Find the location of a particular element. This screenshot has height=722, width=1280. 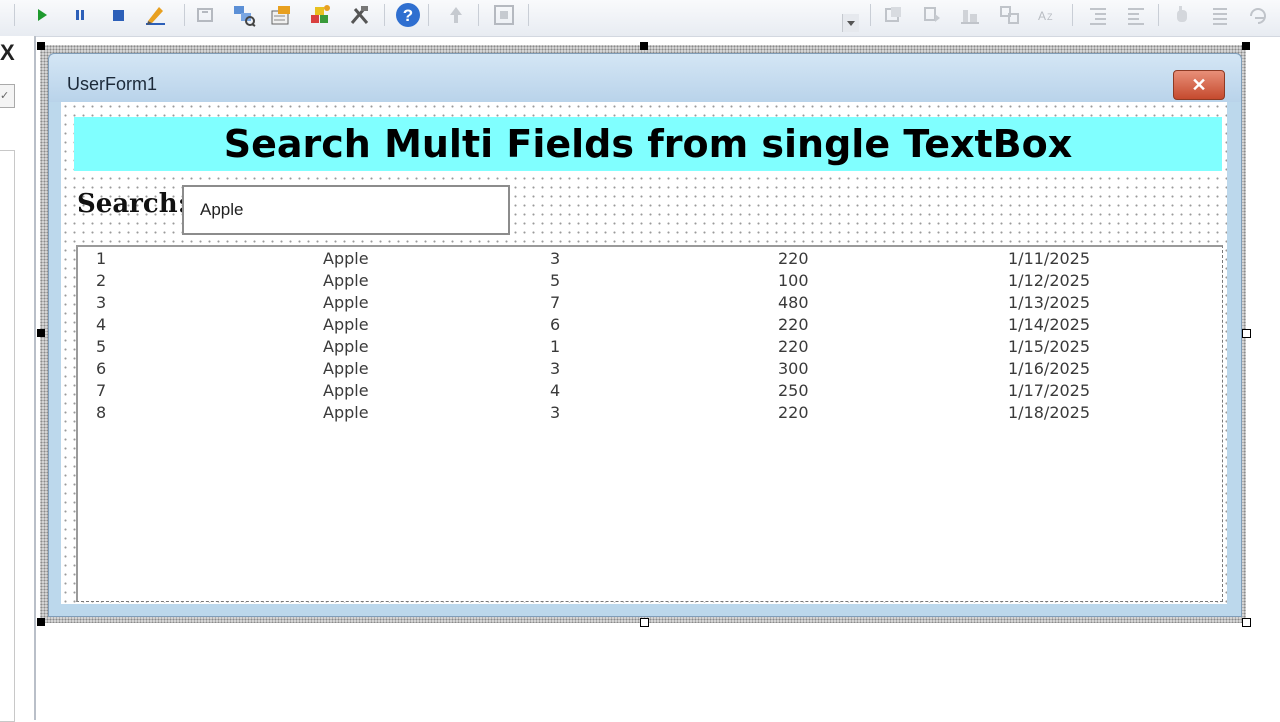

list-cell: 1/11/2025 is located at coordinates (1049, 258).